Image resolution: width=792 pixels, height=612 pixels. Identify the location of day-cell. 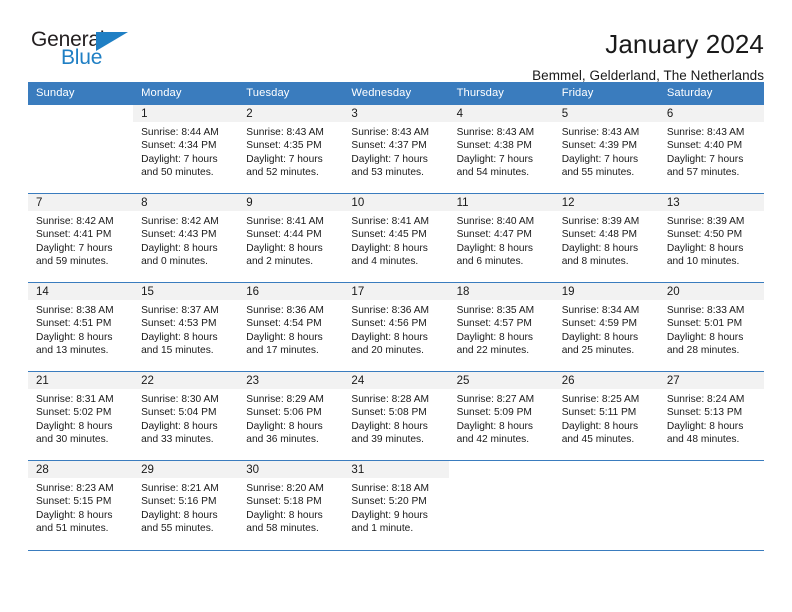
(606, 505).